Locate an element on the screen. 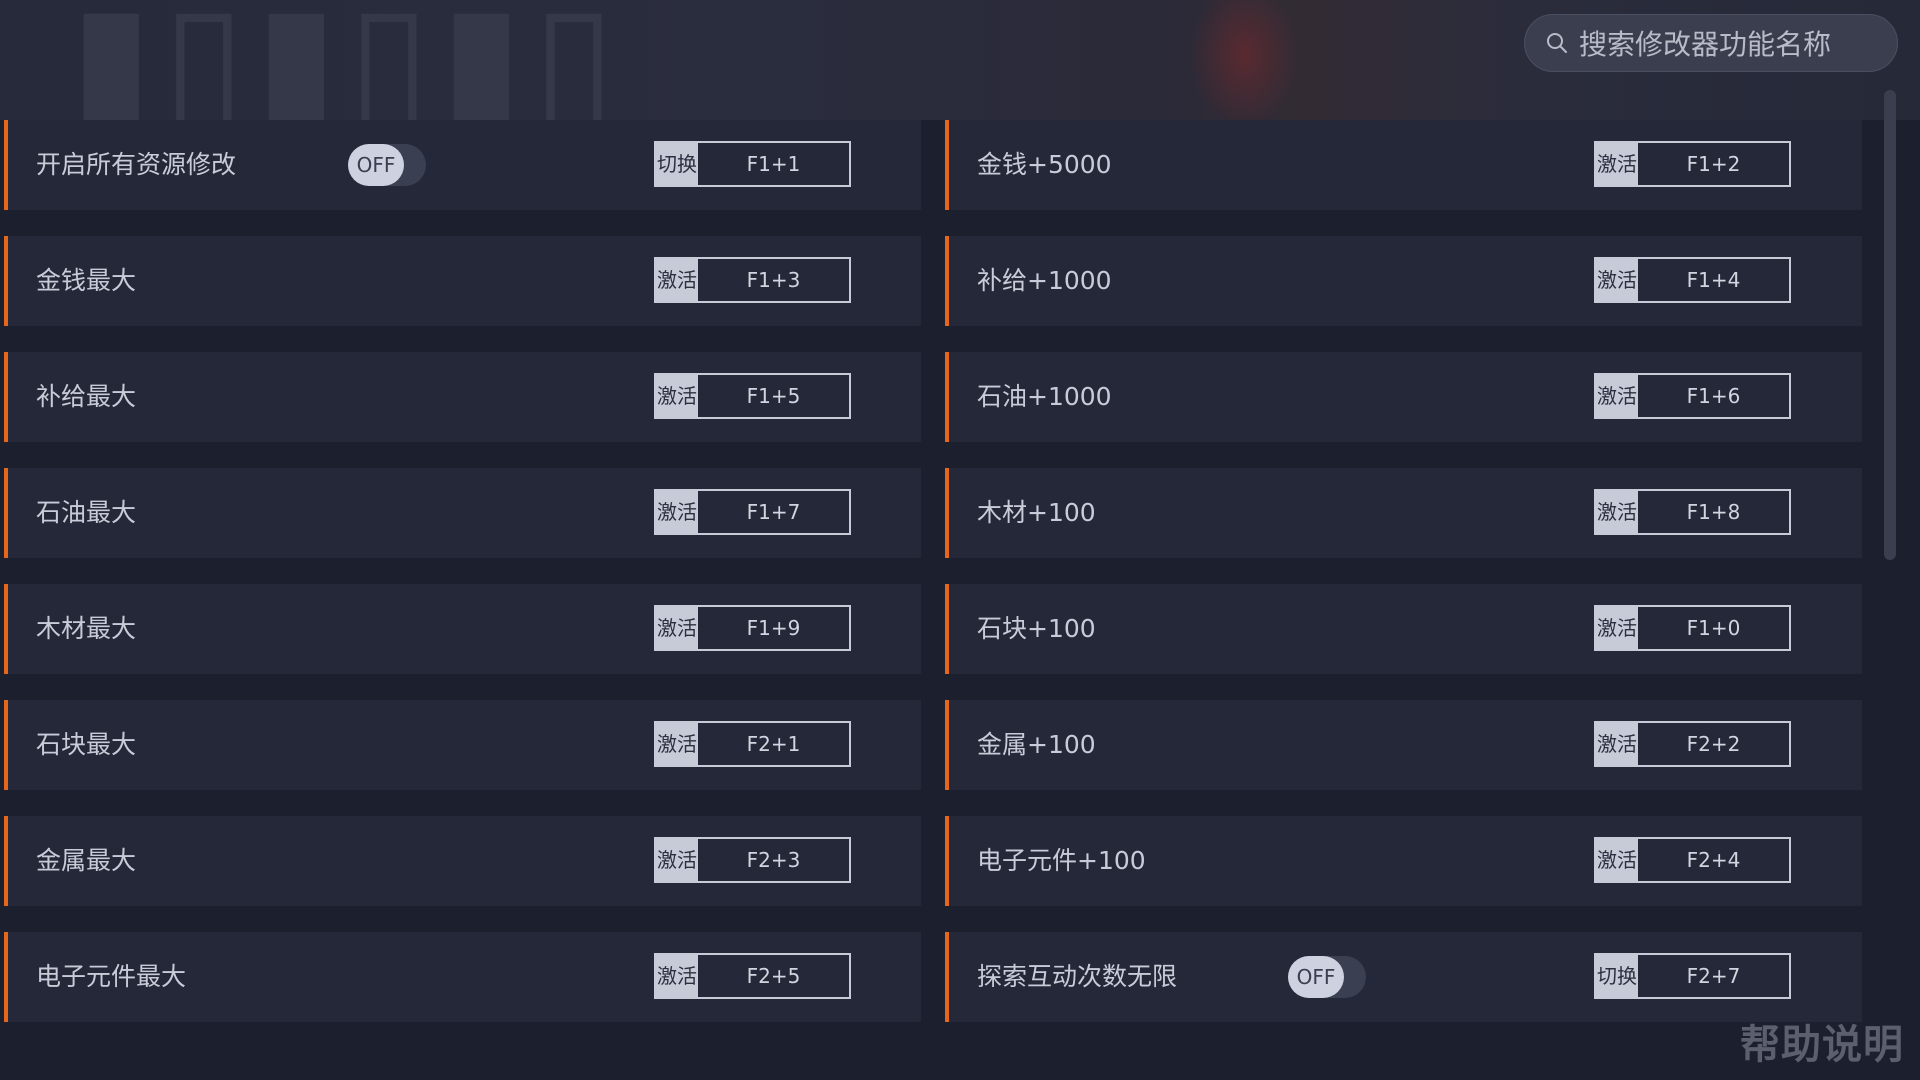 The height and width of the screenshot is (1080, 1920). hotkey-combination: F1+0 is located at coordinates (1713, 628).